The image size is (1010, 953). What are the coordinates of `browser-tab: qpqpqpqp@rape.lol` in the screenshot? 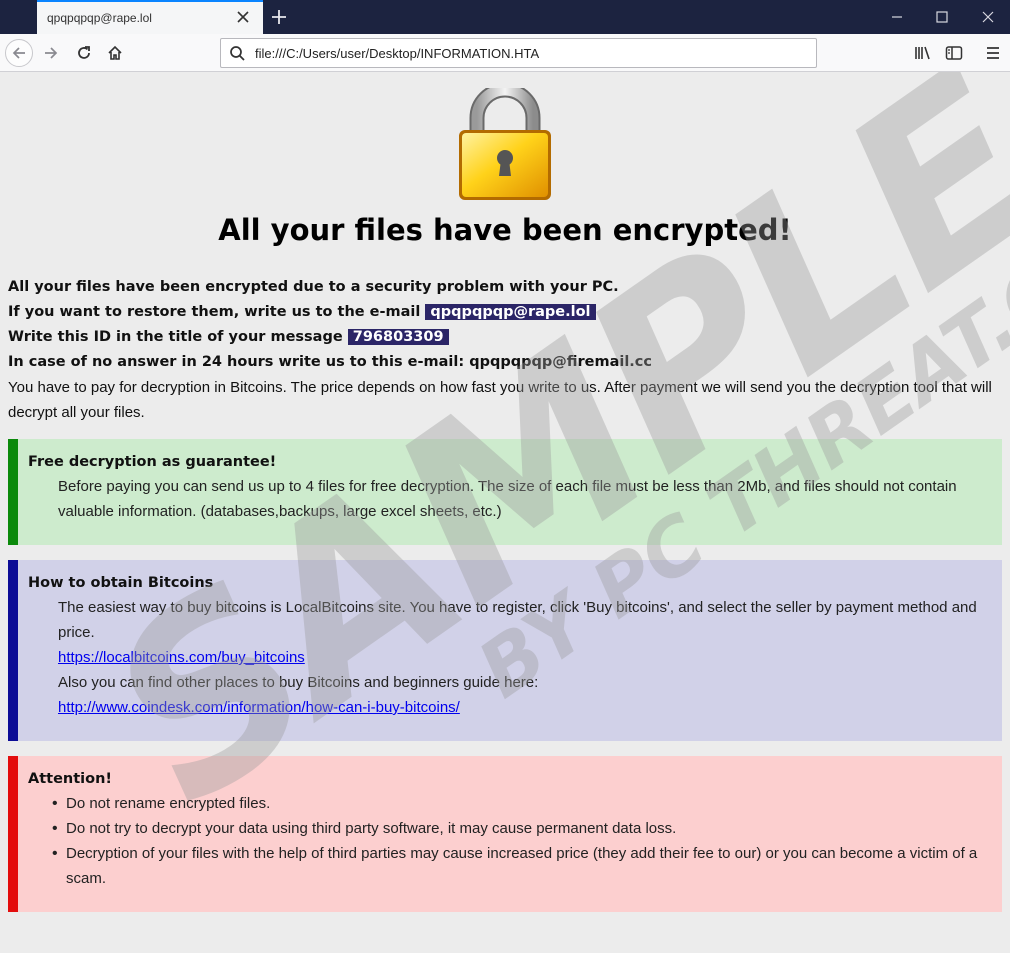 It's located at (150, 17).